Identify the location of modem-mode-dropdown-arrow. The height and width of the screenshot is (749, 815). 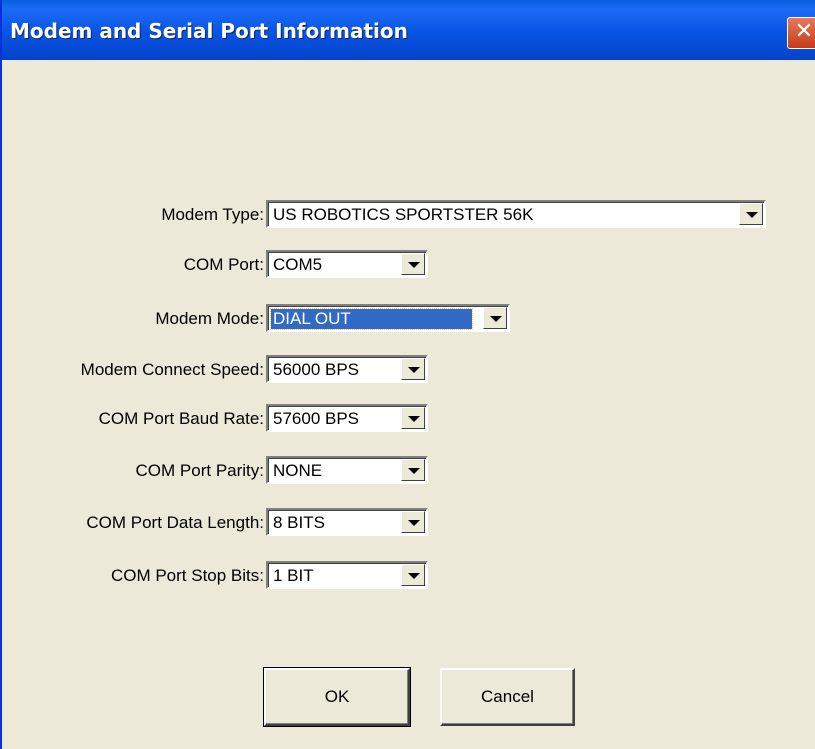
(495, 318).